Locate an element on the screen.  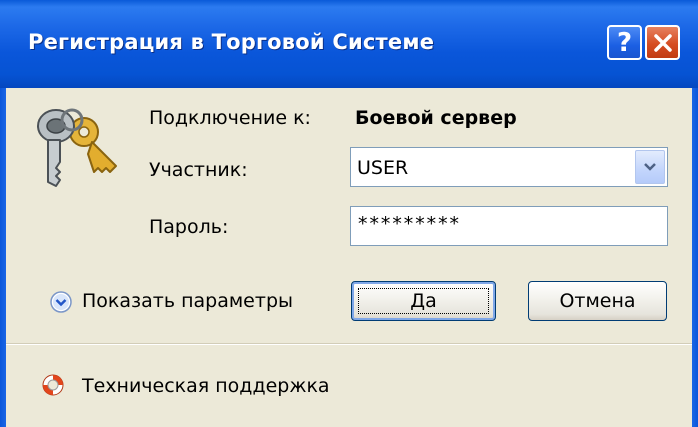
password-field: ********* is located at coordinates (509, 226).